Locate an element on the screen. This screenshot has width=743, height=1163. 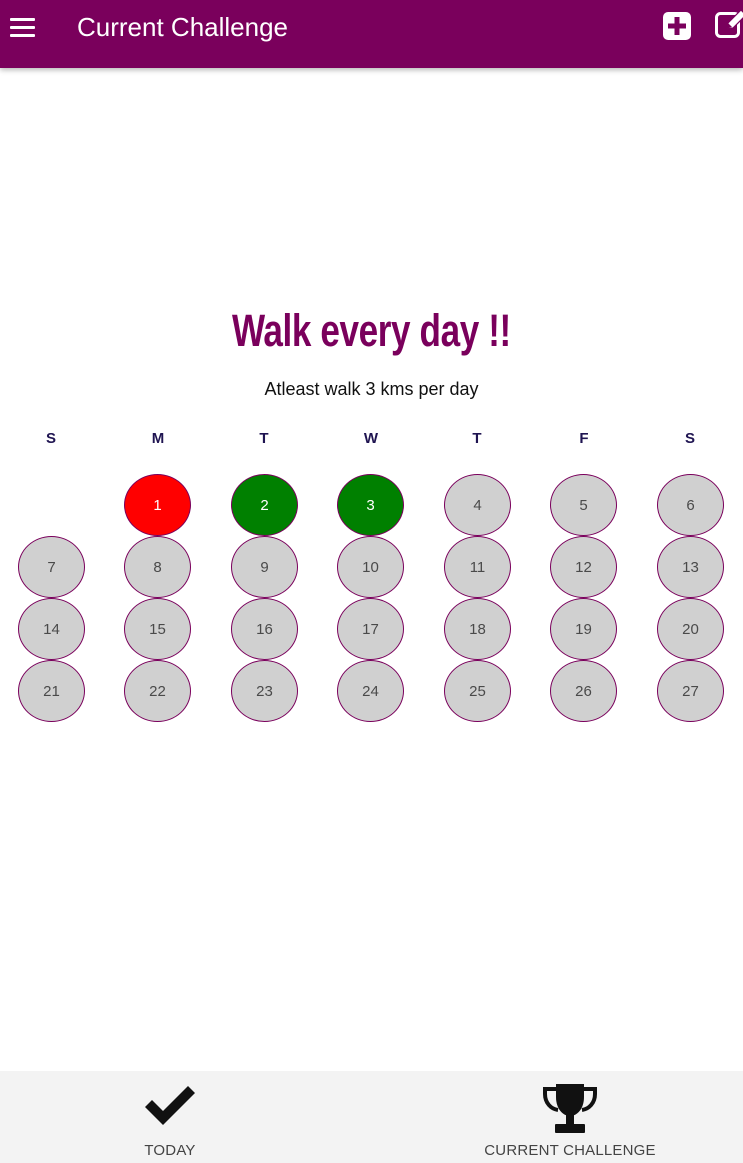
weekday-label: F is located at coordinates (584, 438).